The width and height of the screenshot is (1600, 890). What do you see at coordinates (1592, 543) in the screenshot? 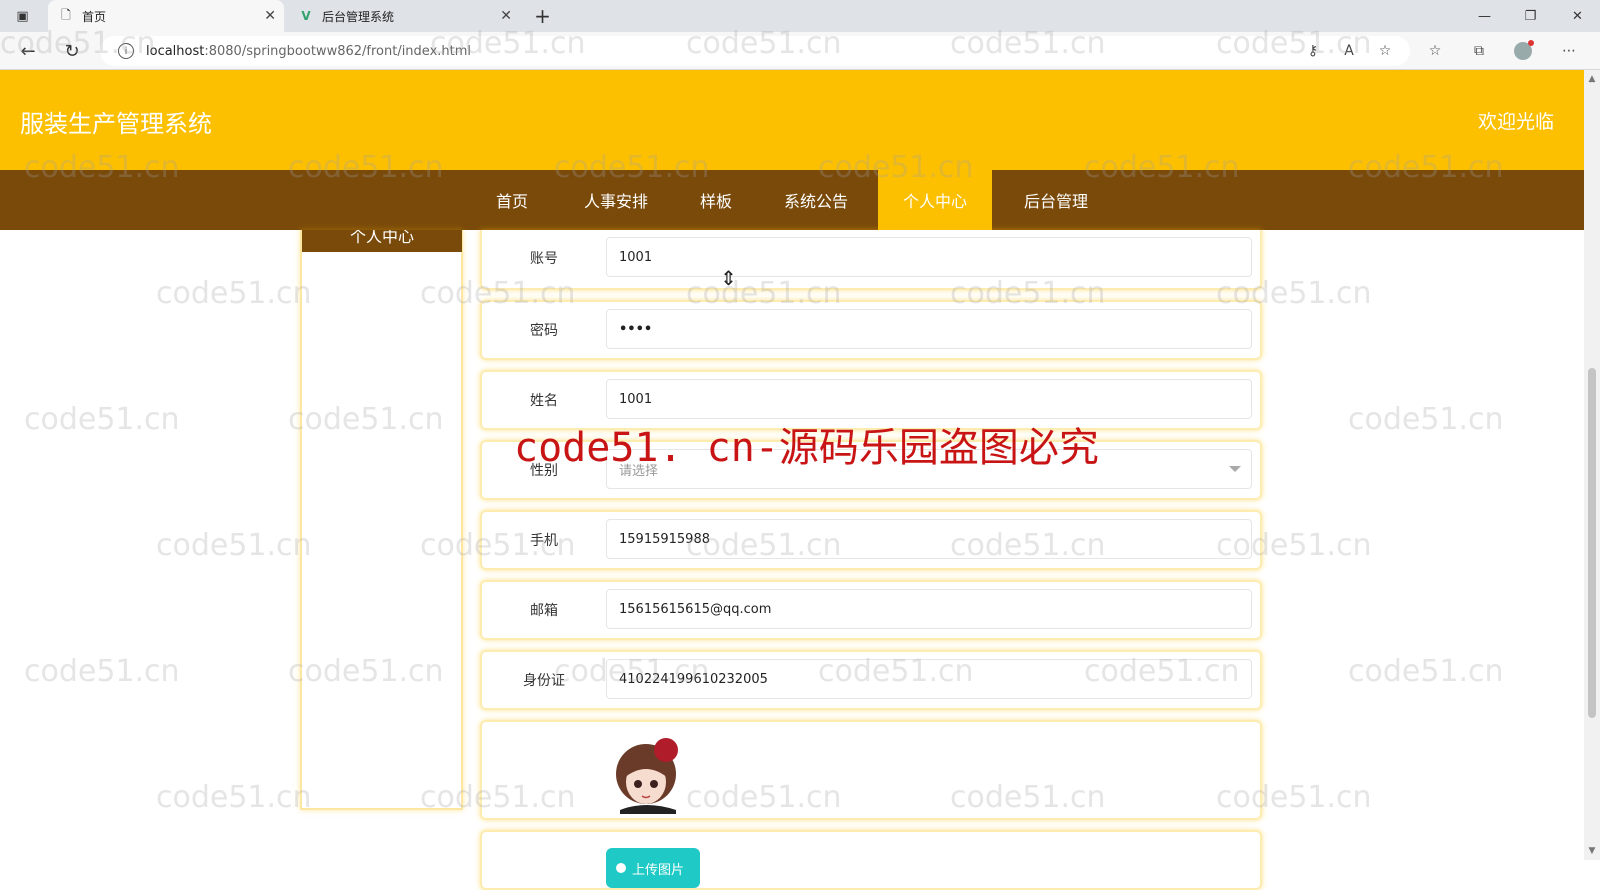
I see `scrollbar-thumb` at bounding box center [1592, 543].